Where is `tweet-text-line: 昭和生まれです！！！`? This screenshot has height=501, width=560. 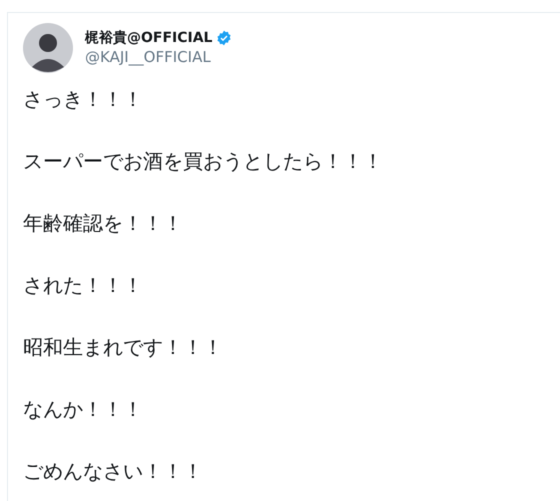
tweet-text-line: 昭和生まれです！！！ is located at coordinates (123, 347).